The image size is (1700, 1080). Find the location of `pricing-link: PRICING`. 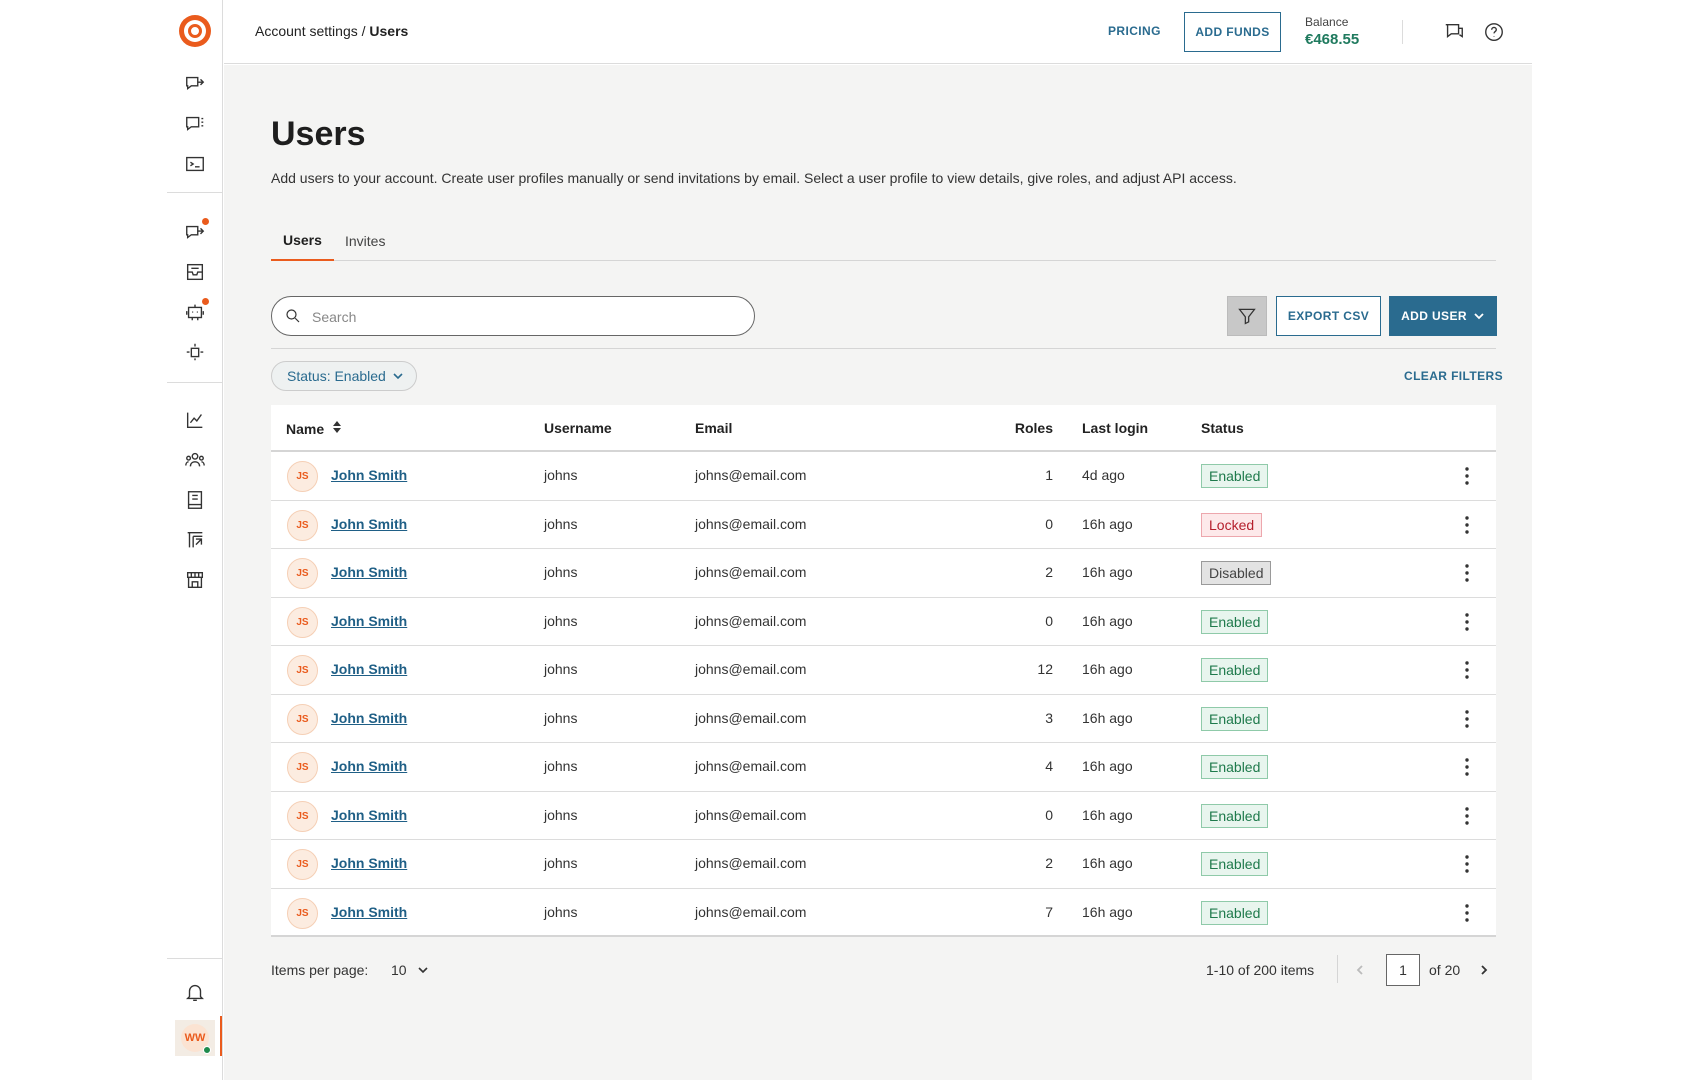

pricing-link: PRICING is located at coordinates (1134, 31).